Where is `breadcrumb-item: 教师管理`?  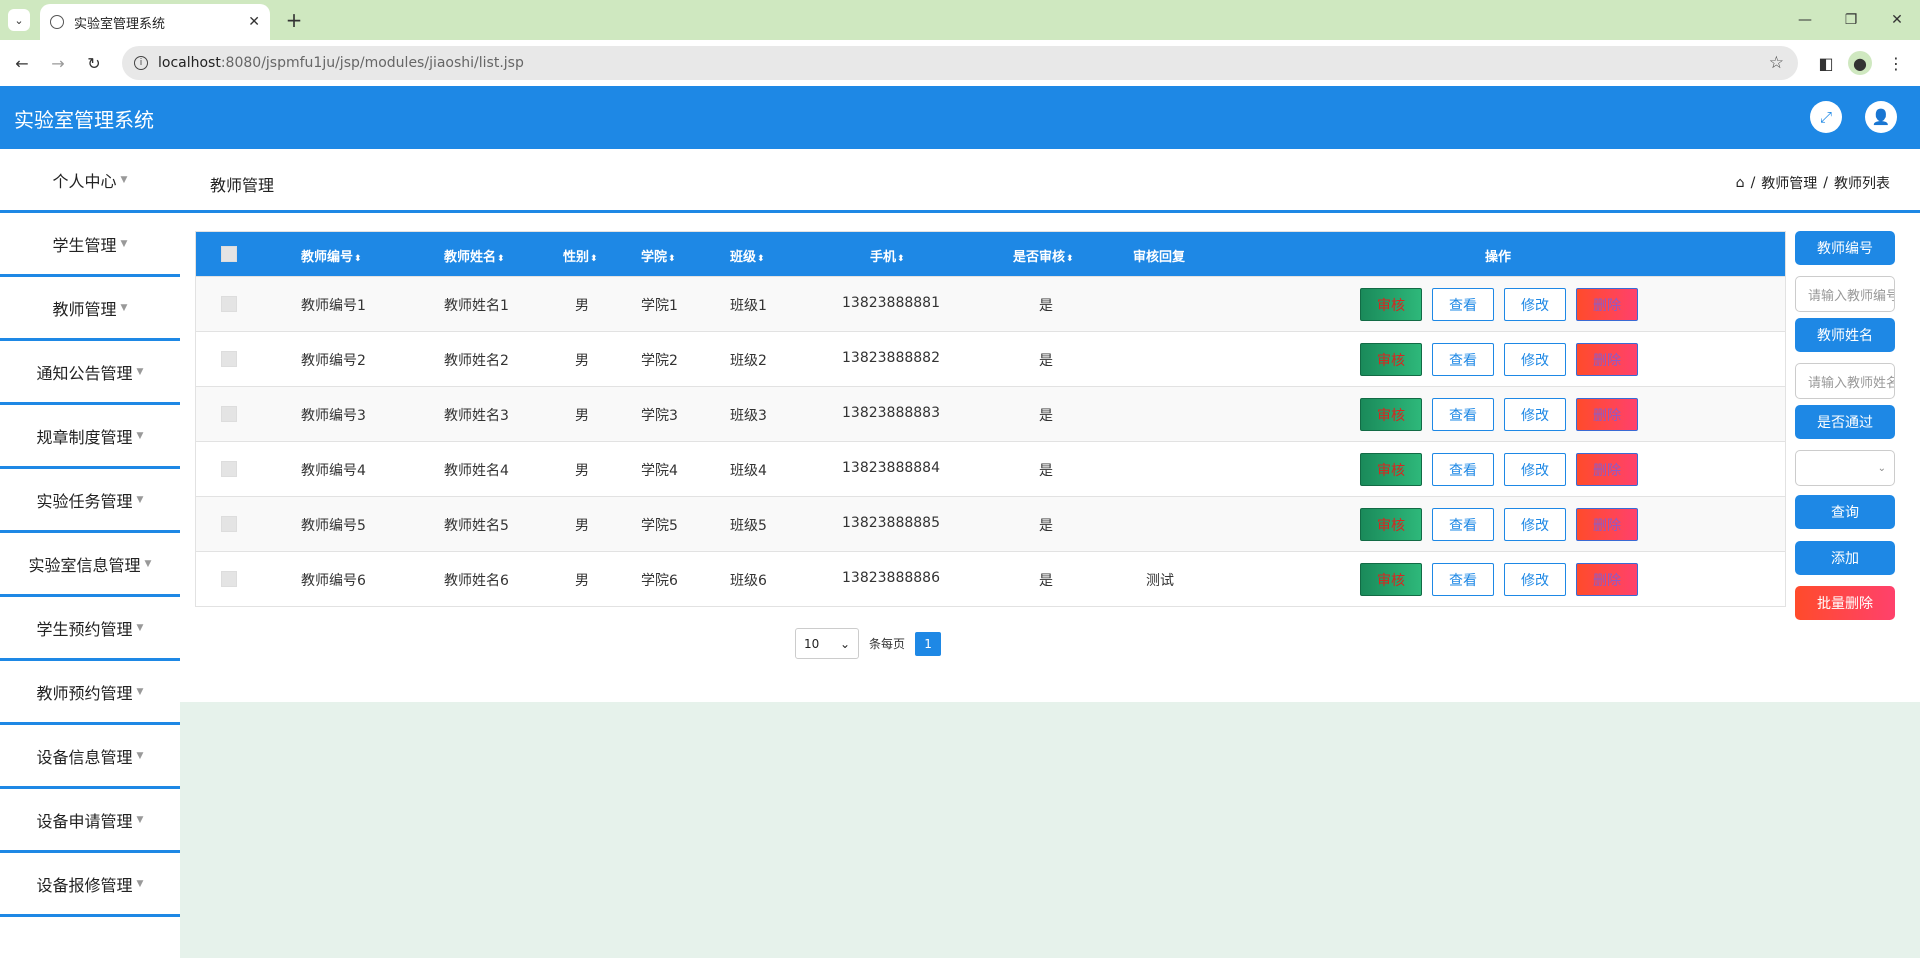
breadcrumb-item: 教师管理 is located at coordinates (1789, 183).